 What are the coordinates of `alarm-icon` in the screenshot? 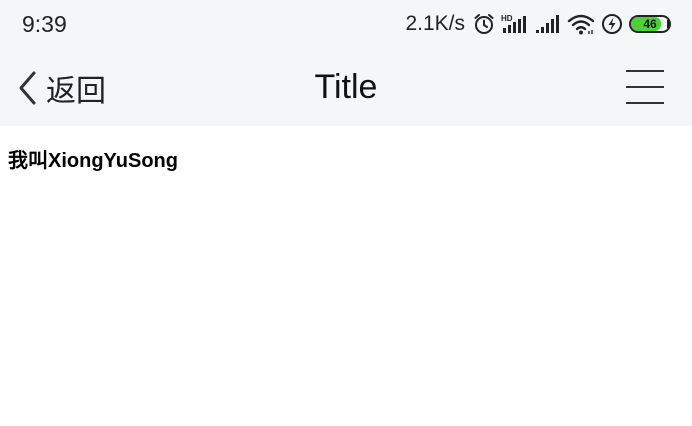 It's located at (484, 24).